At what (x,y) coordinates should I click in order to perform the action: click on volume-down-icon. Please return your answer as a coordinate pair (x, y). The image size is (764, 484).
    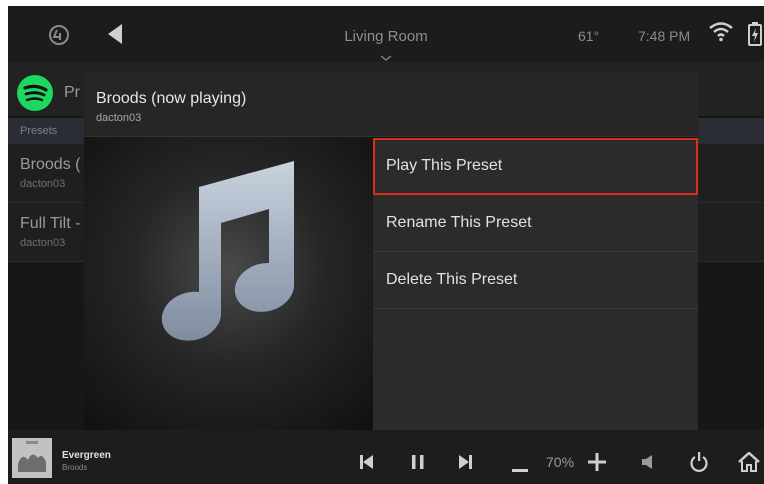
    Looking at the image, I should click on (520, 469).